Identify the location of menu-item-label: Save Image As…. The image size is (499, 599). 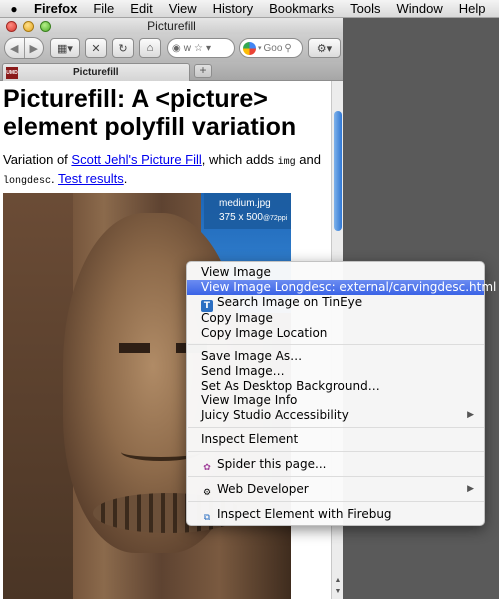
(252, 356).